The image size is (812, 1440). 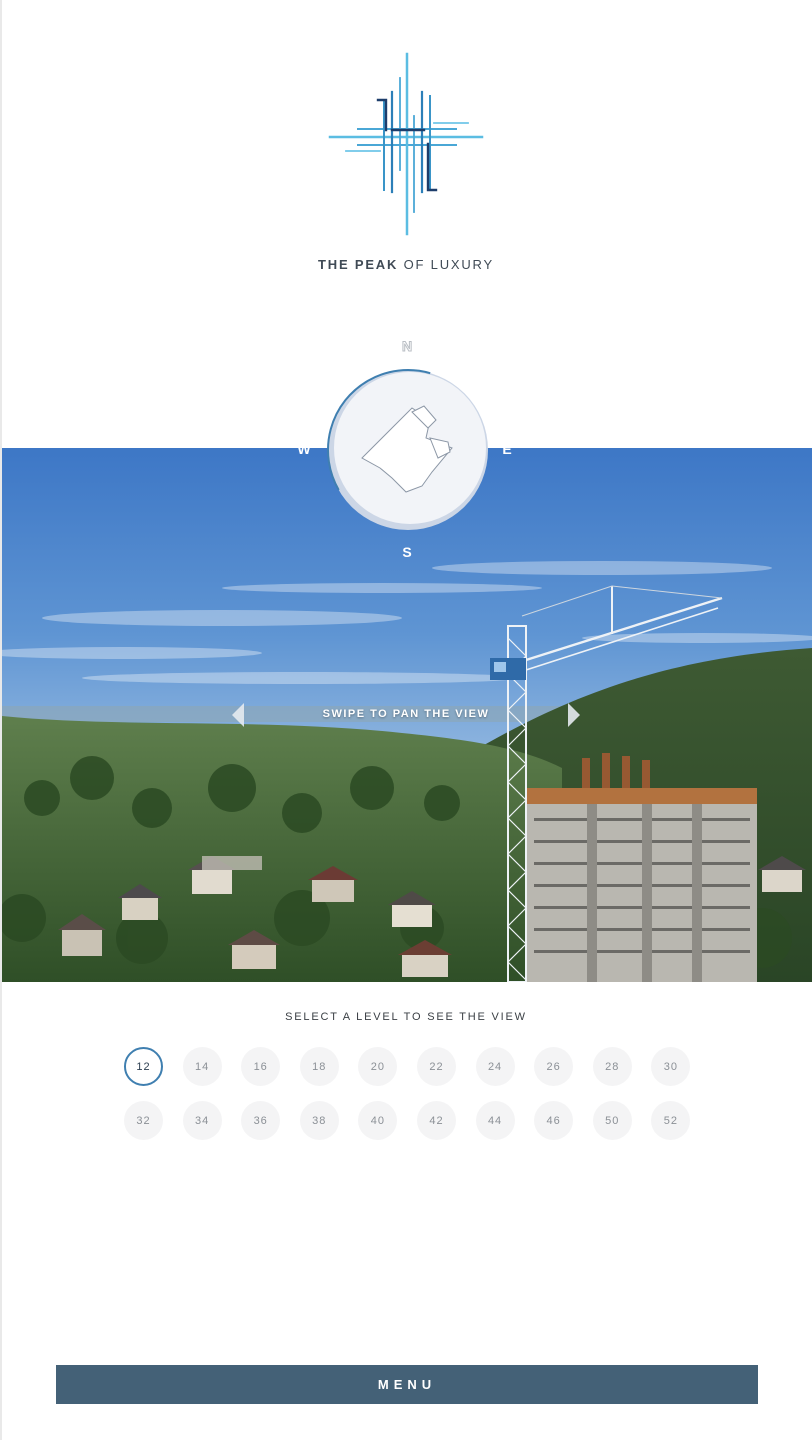 What do you see at coordinates (574, 715) in the screenshot?
I see `pan-right-arrow-icon` at bounding box center [574, 715].